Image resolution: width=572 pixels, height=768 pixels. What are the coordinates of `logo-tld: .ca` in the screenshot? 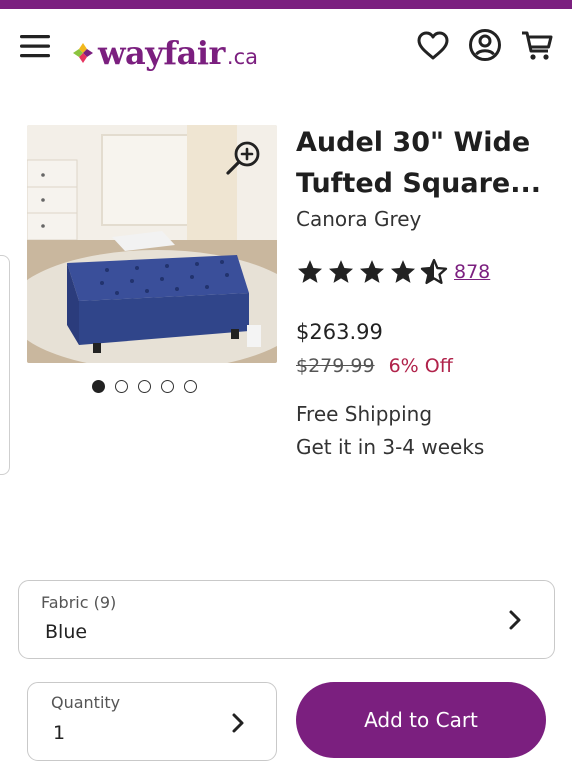 It's located at (242, 57).